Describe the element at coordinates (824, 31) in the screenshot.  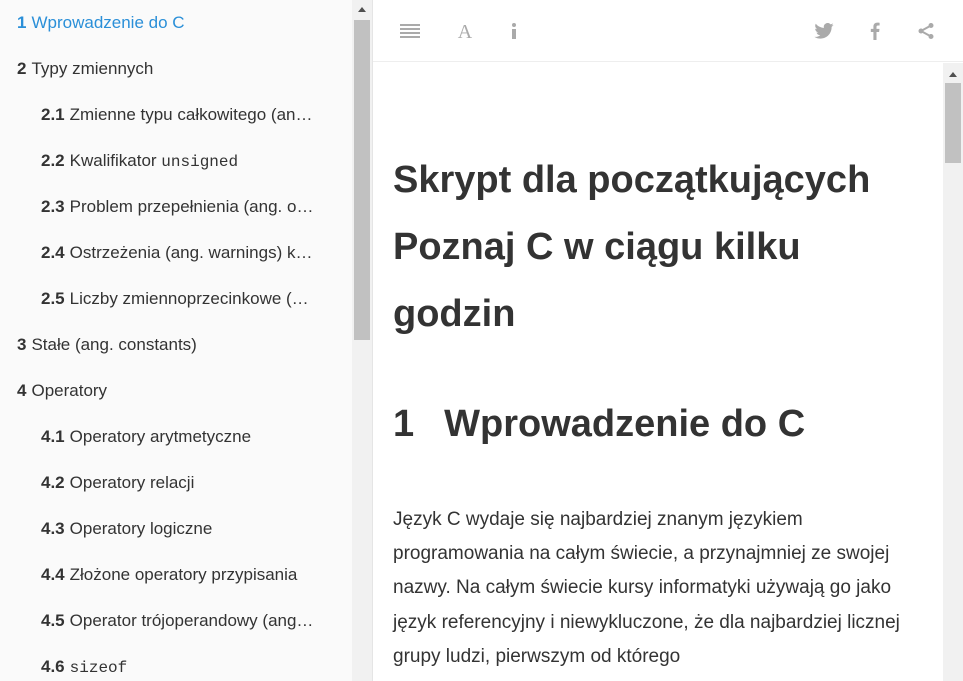
I see `twitter-icon` at that location.